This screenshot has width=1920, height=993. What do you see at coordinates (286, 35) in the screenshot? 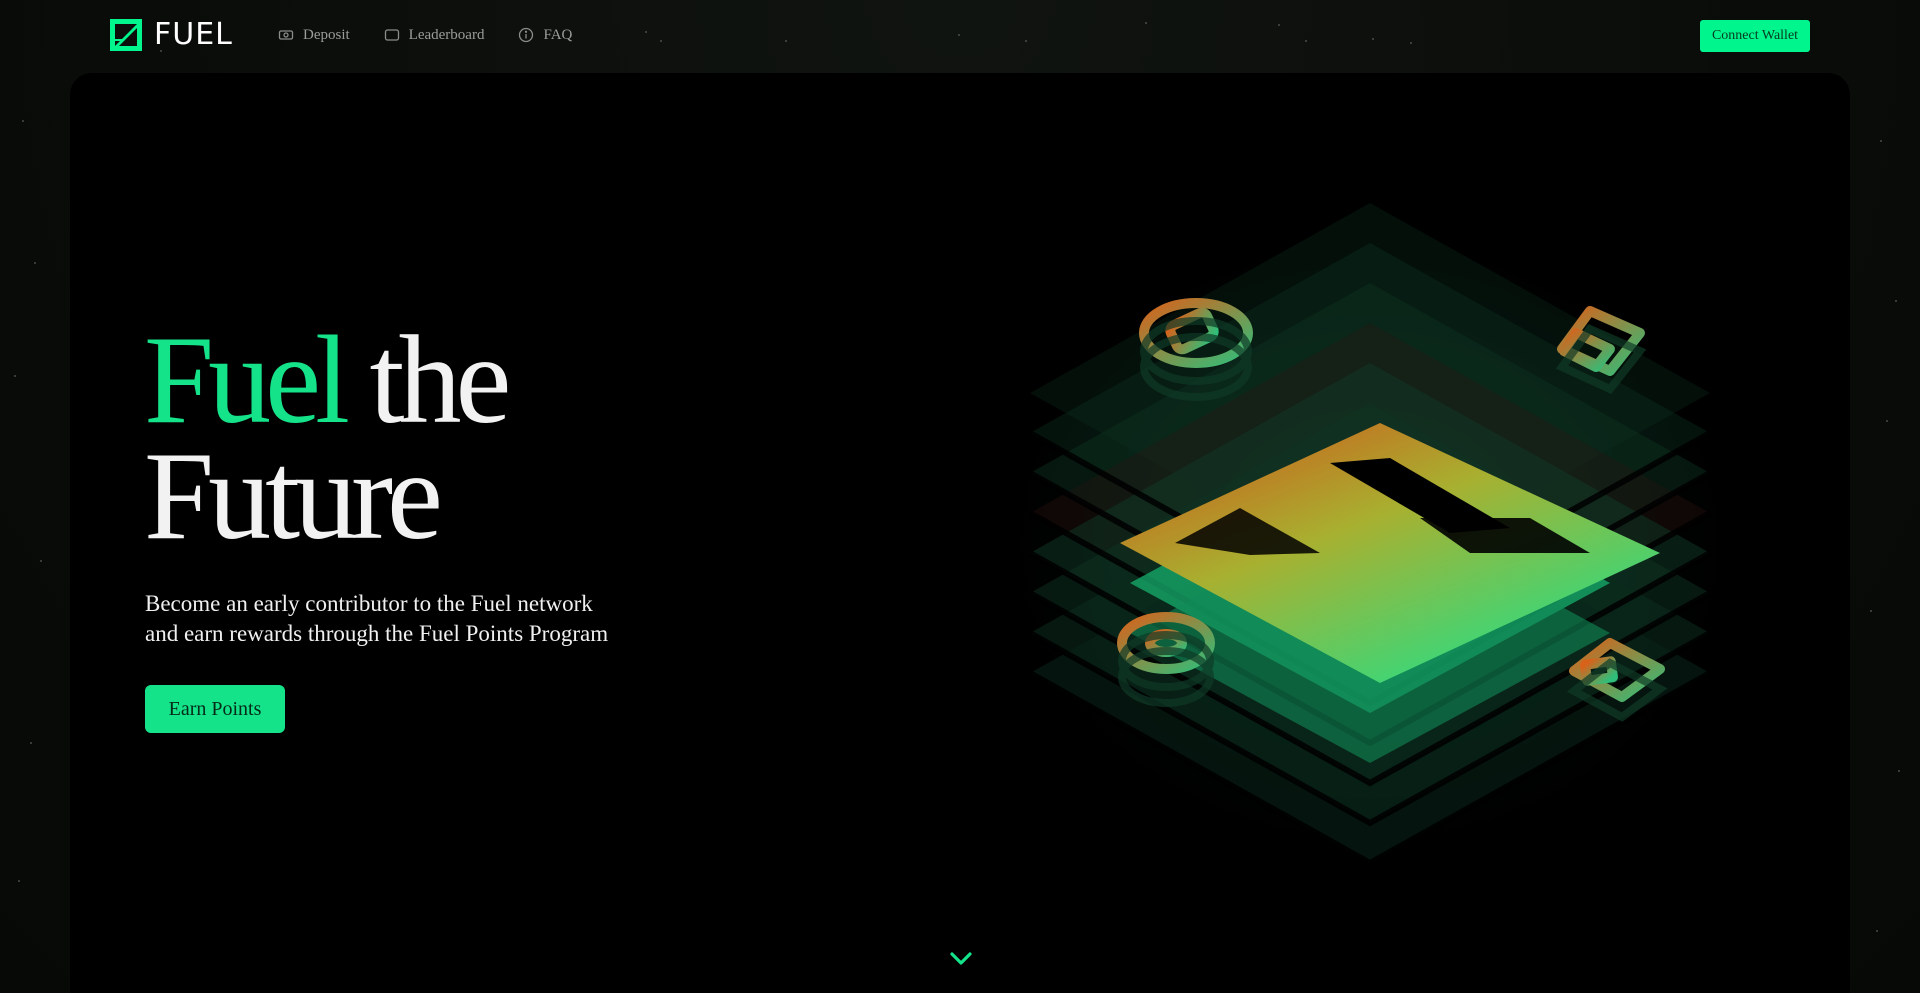
I see `cash-icon` at bounding box center [286, 35].